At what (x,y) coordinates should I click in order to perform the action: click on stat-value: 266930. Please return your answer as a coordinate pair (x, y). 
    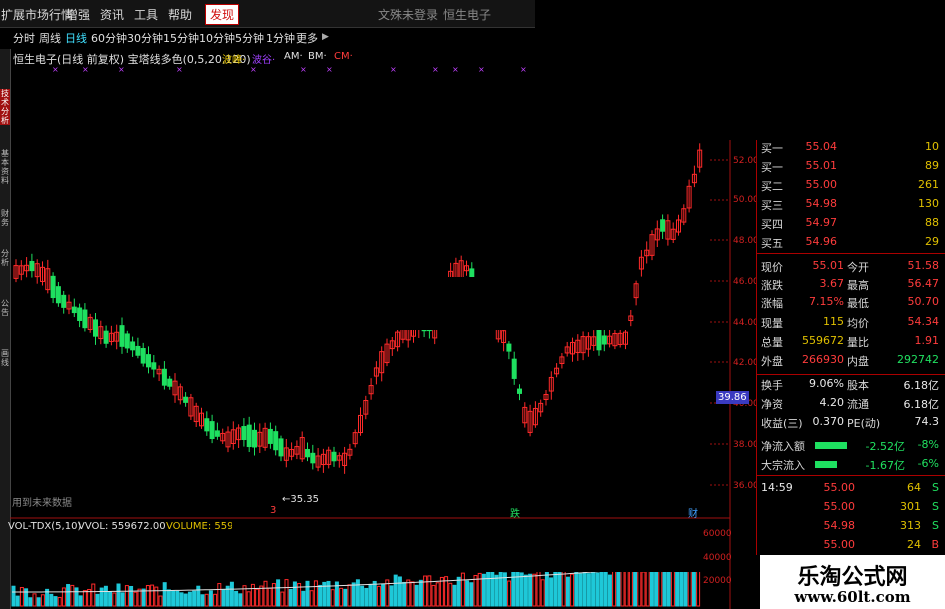
    Looking at the image, I should click on (823, 359).